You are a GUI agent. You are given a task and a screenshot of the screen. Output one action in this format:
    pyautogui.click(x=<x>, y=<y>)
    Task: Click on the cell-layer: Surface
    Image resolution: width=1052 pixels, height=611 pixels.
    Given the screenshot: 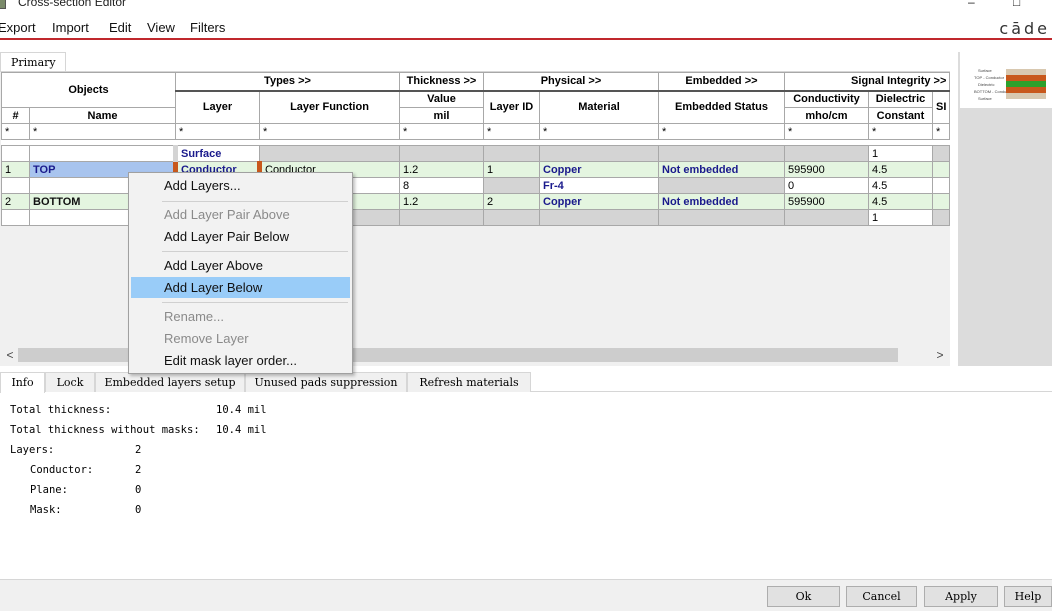 What is the action you would take?
    pyautogui.click(x=216, y=153)
    